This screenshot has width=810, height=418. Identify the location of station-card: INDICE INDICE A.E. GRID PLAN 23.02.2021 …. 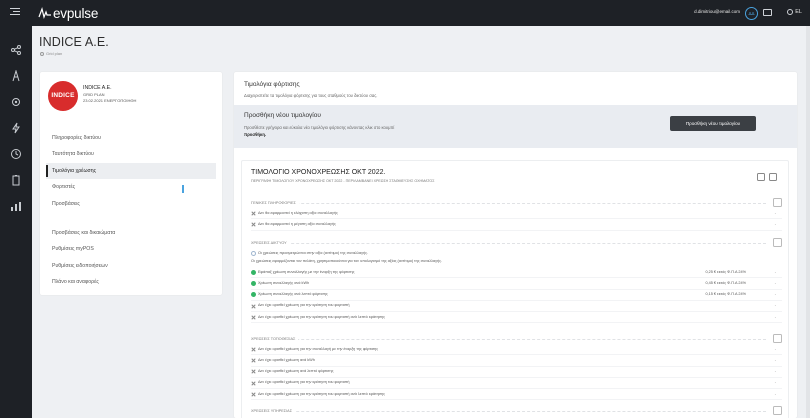
(131, 183).